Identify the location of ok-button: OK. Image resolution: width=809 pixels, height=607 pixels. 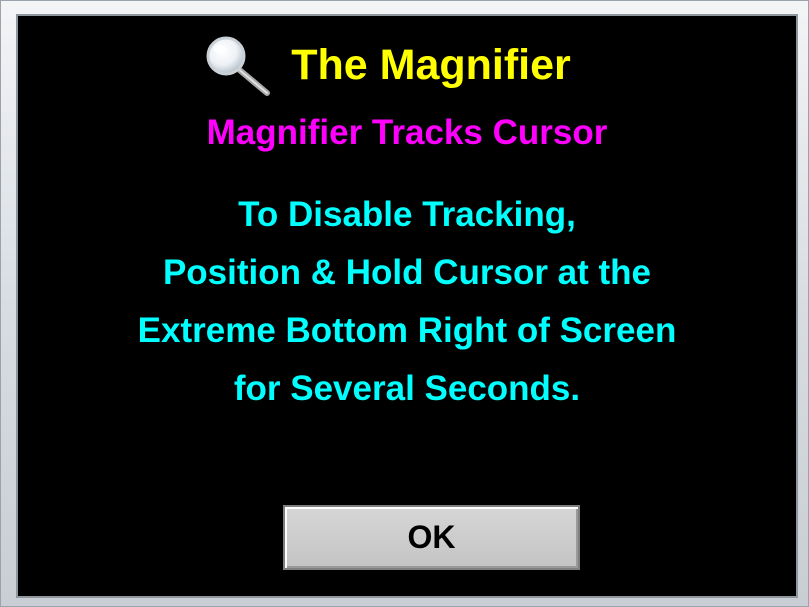
(431, 537).